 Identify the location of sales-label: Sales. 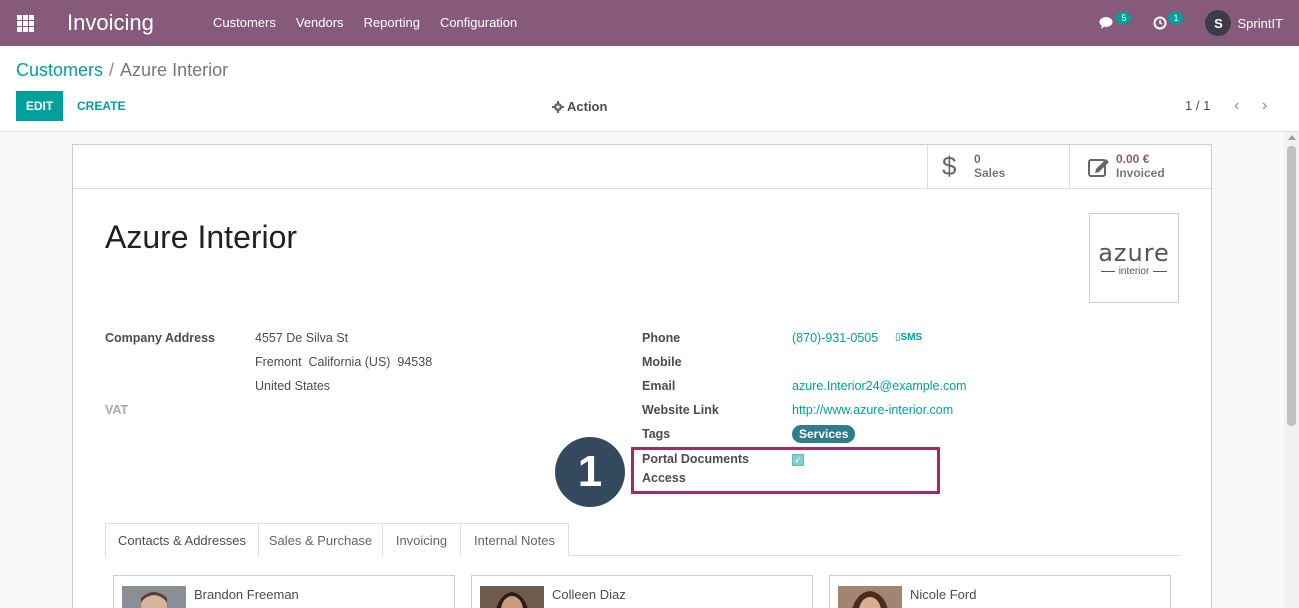
(990, 173).